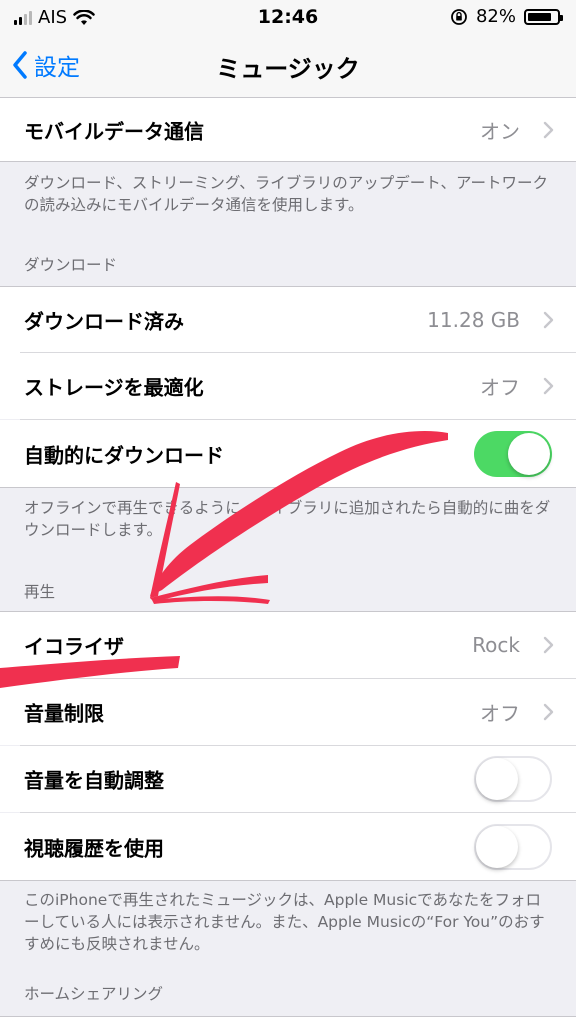 The image size is (576, 1024). I want to click on navigation-bar: 設定 ミュージック, so click(288, 67).